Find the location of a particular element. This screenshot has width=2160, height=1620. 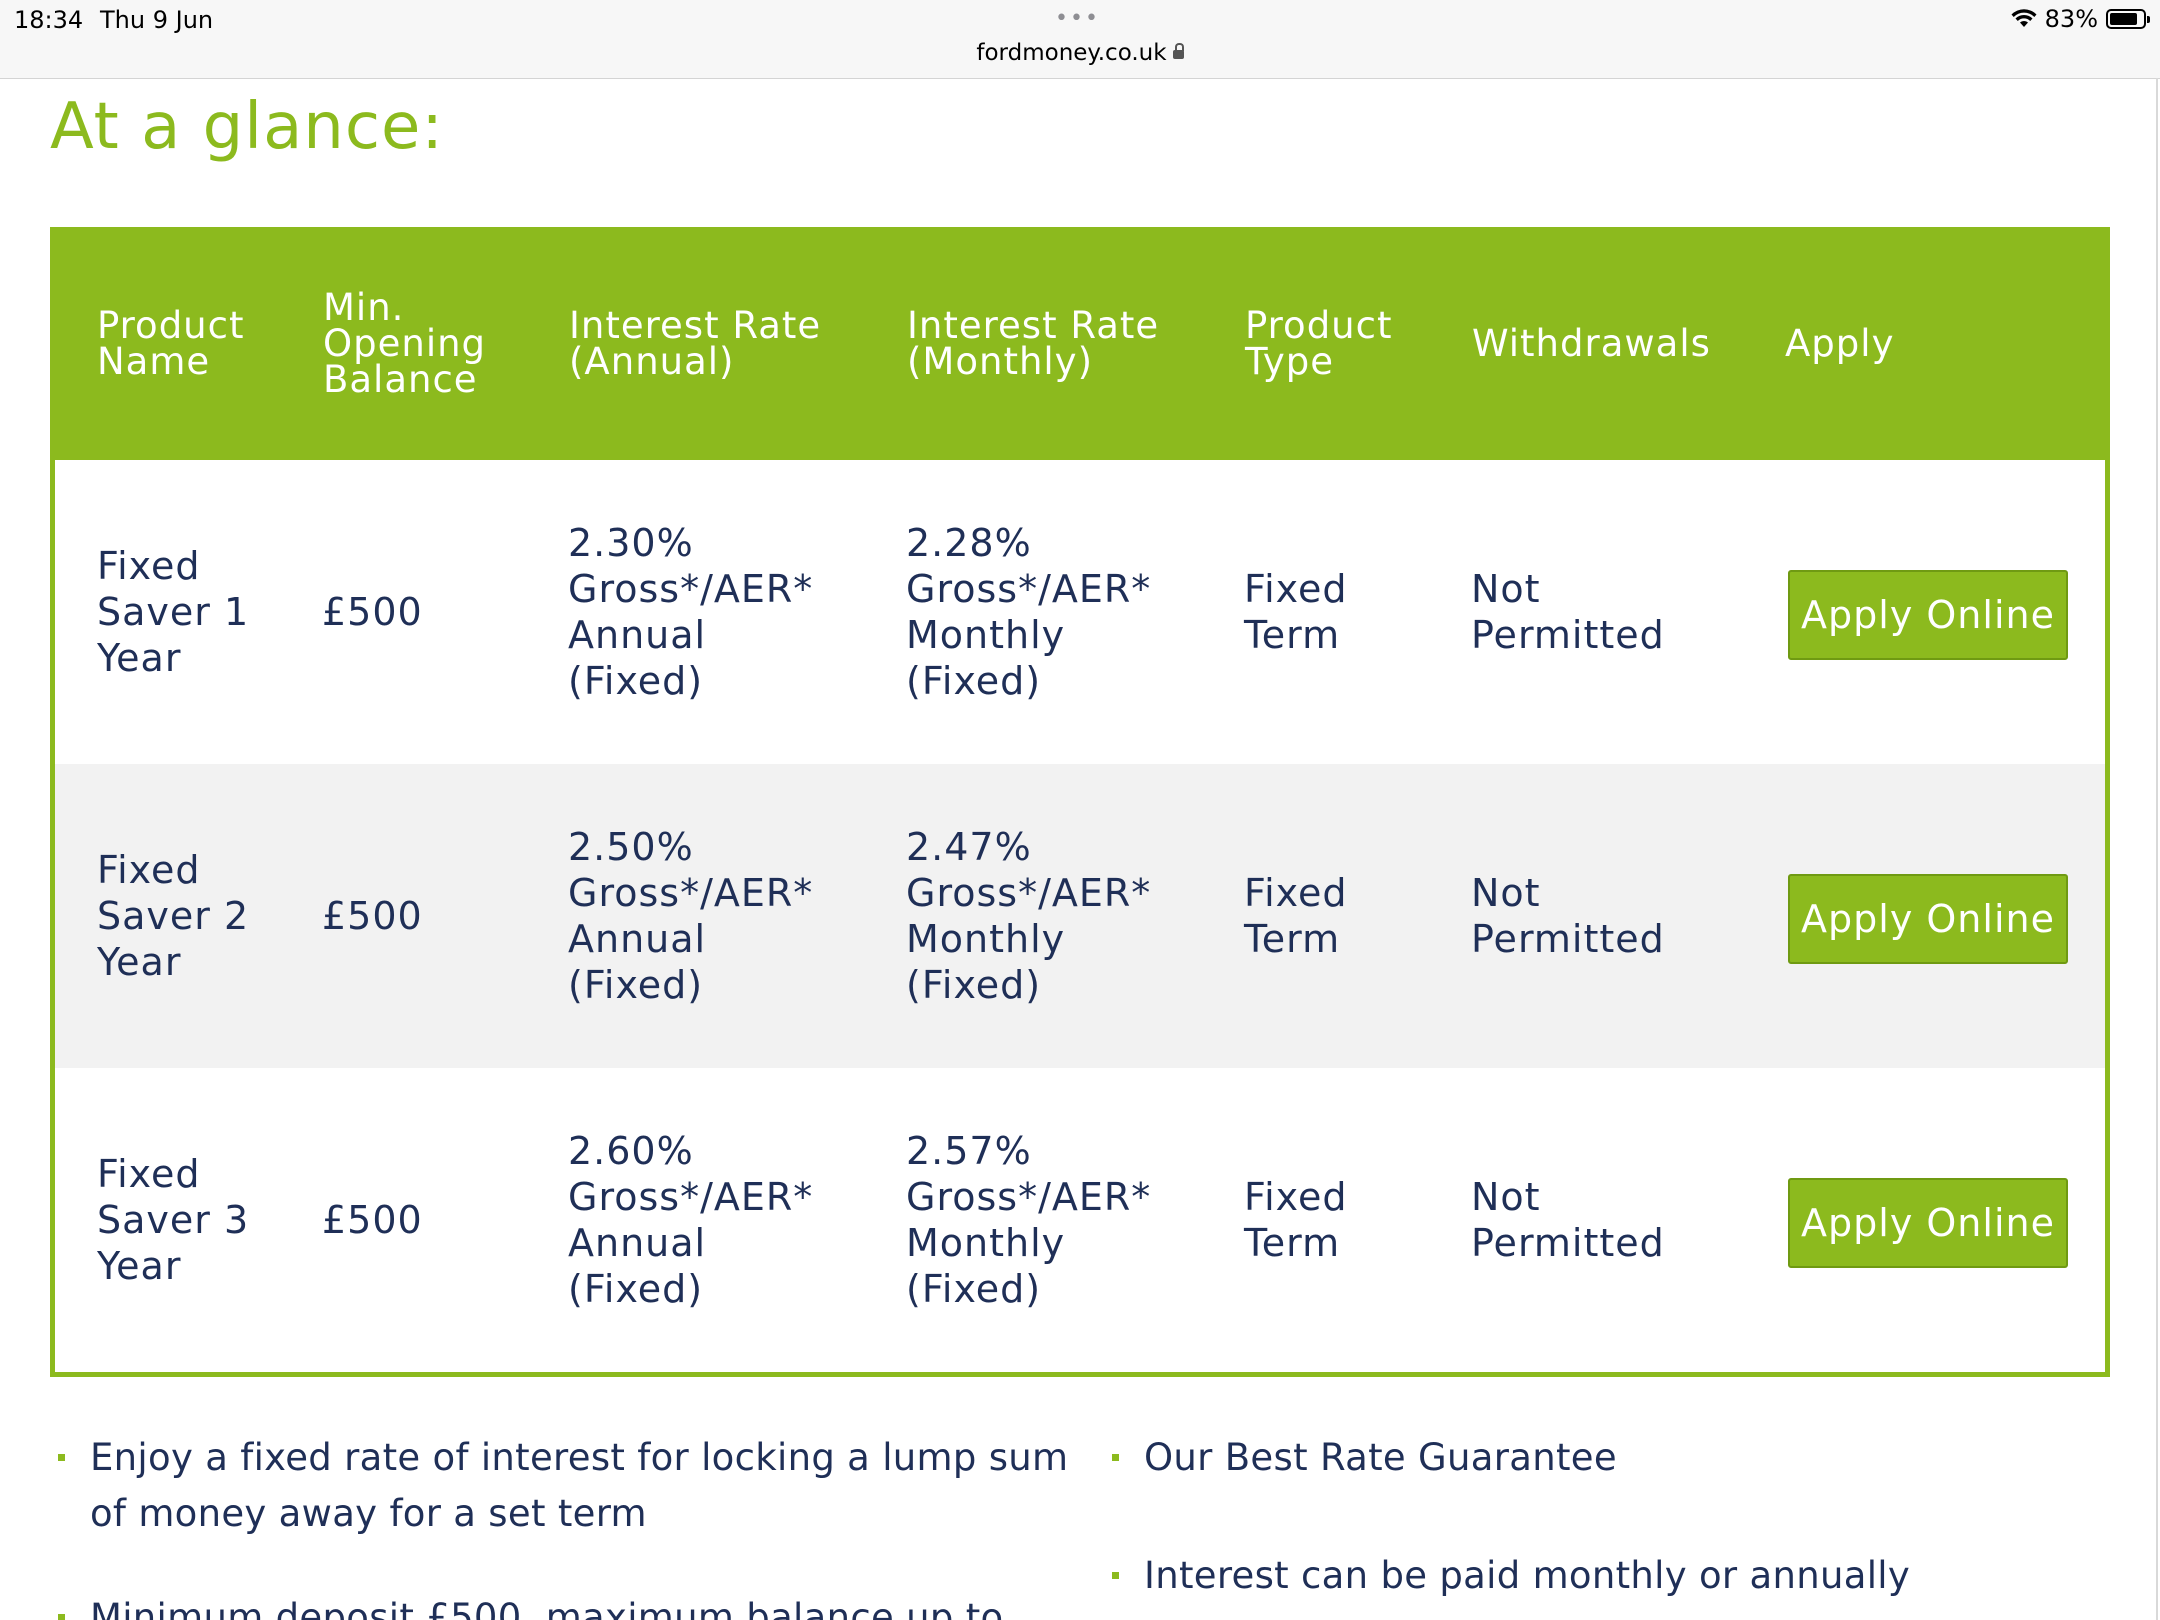

address-bar: fordmoney.co.uk is located at coordinates (1080, 53).